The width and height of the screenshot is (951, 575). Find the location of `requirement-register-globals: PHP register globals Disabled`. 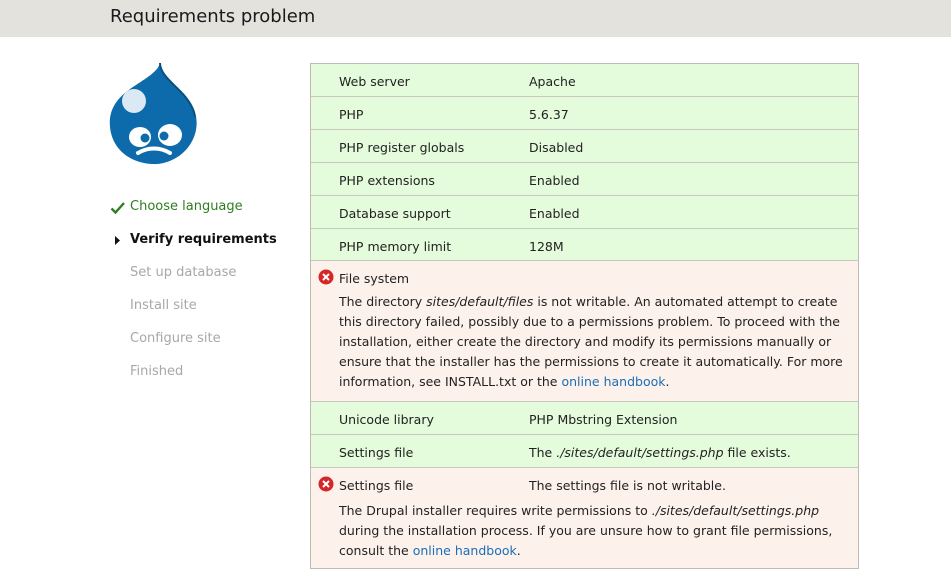

requirement-register-globals: PHP register globals Disabled is located at coordinates (584, 146).